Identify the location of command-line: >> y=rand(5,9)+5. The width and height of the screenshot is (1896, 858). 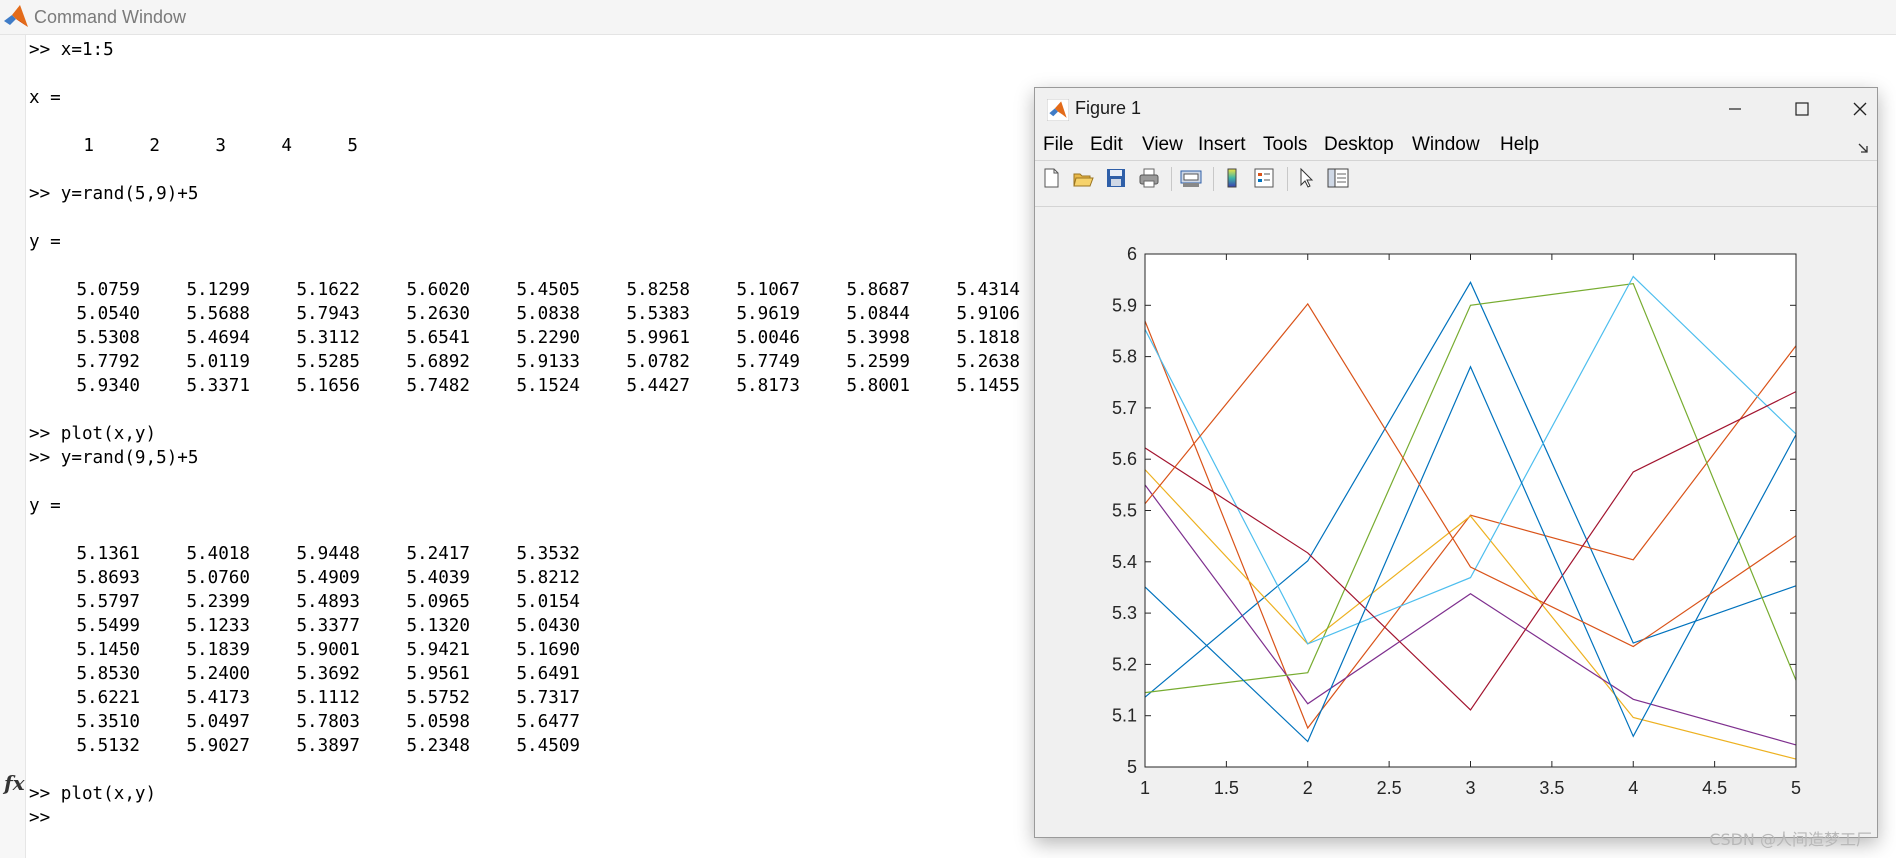
(114, 194).